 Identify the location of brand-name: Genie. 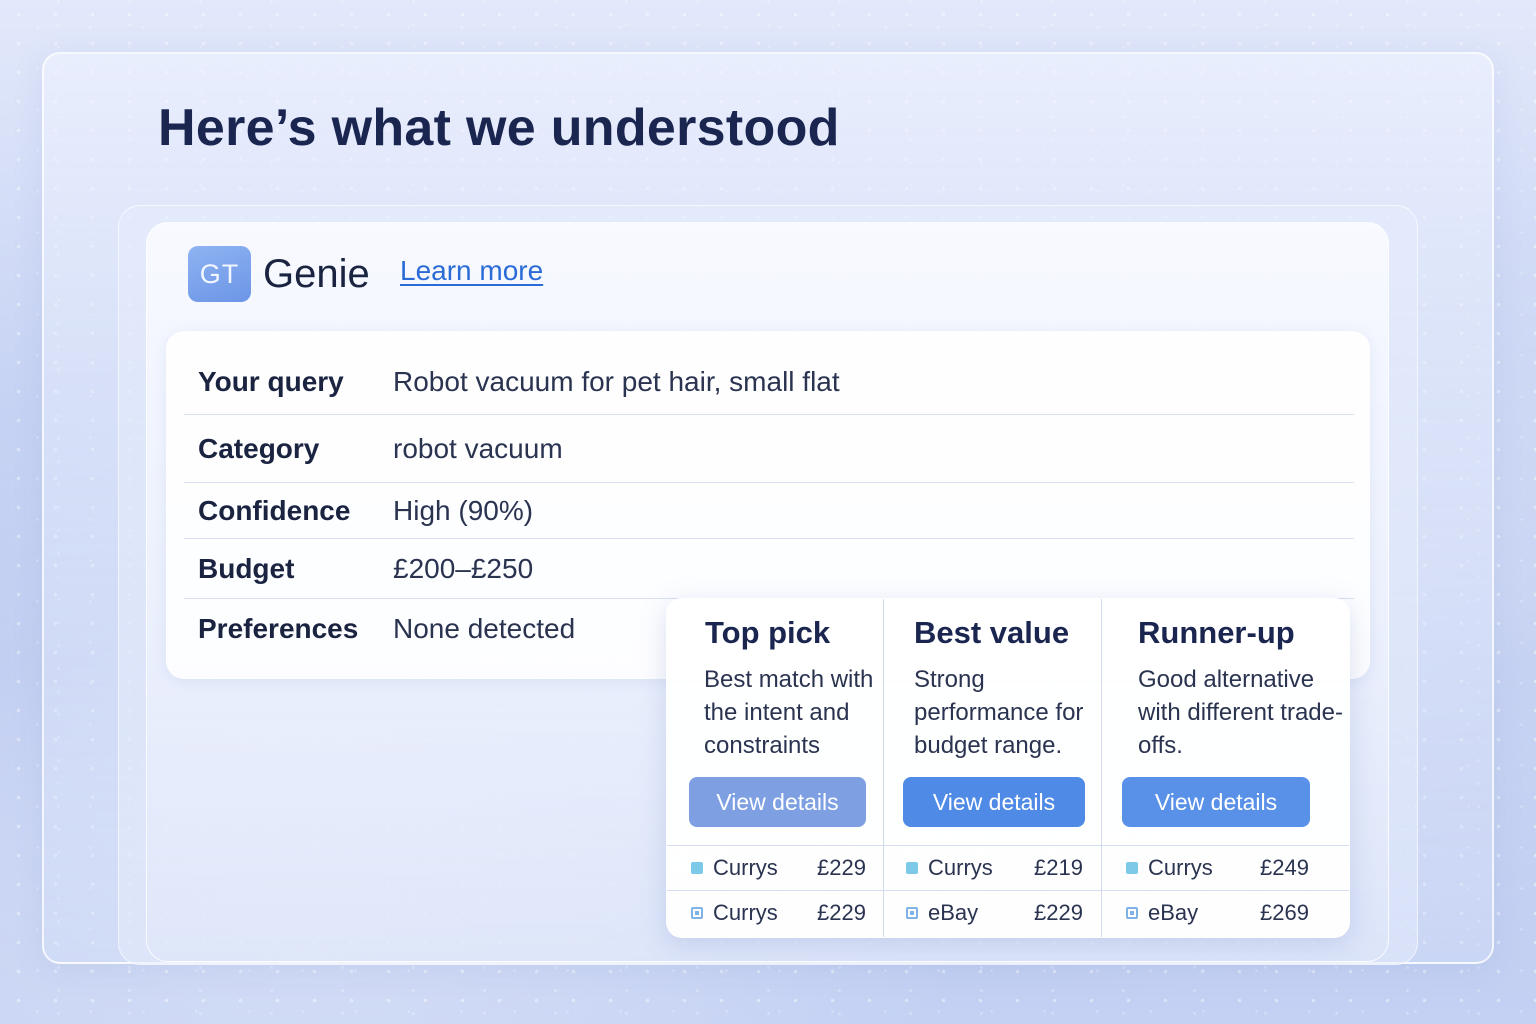
(316, 273).